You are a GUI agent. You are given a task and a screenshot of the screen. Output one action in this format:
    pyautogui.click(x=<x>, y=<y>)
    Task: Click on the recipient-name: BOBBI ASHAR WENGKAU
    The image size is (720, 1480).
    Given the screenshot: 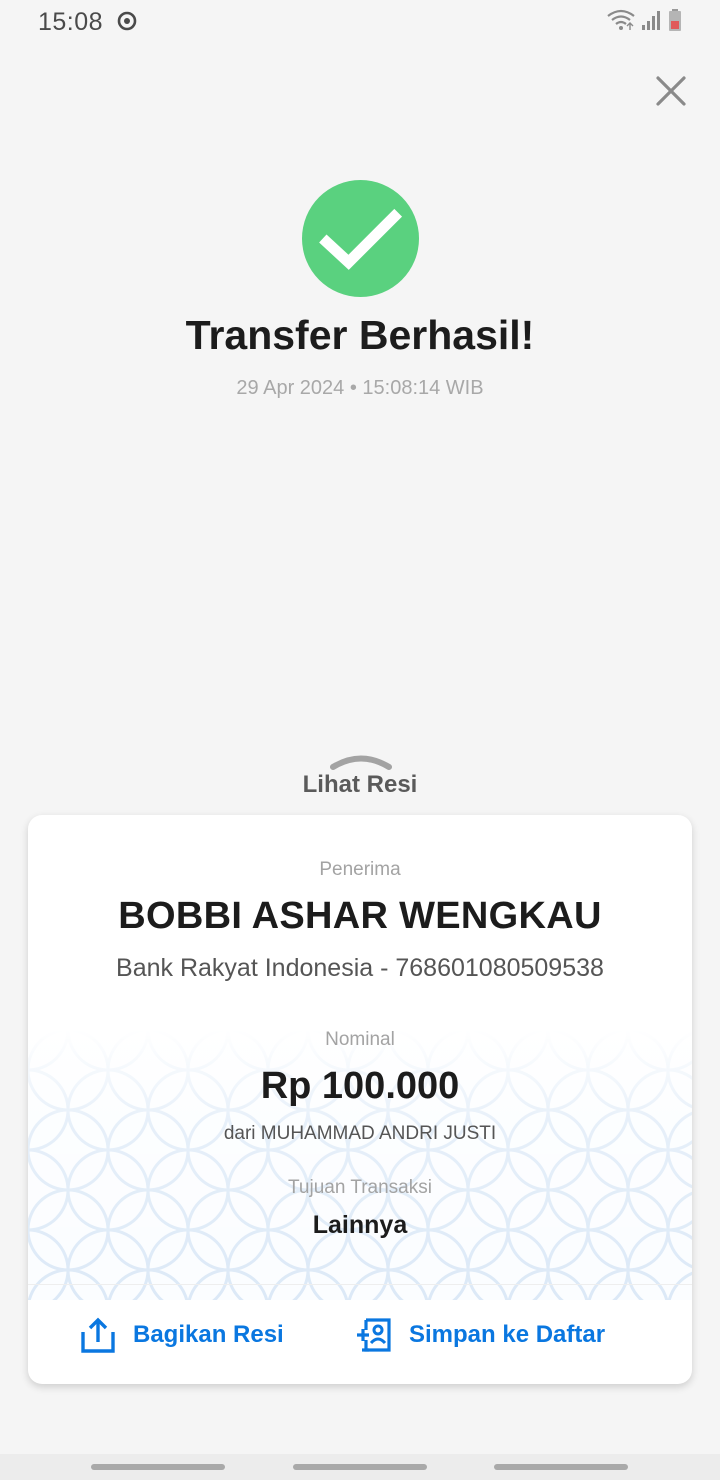 What is the action you would take?
    pyautogui.click(x=360, y=916)
    